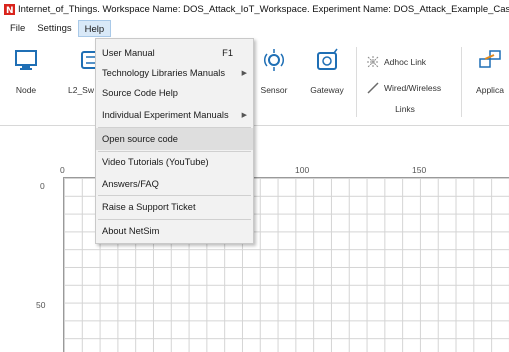  Describe the element at coordinates (419, 170) in the screenshot. I see `ruler-x-tick: 150` at that location.